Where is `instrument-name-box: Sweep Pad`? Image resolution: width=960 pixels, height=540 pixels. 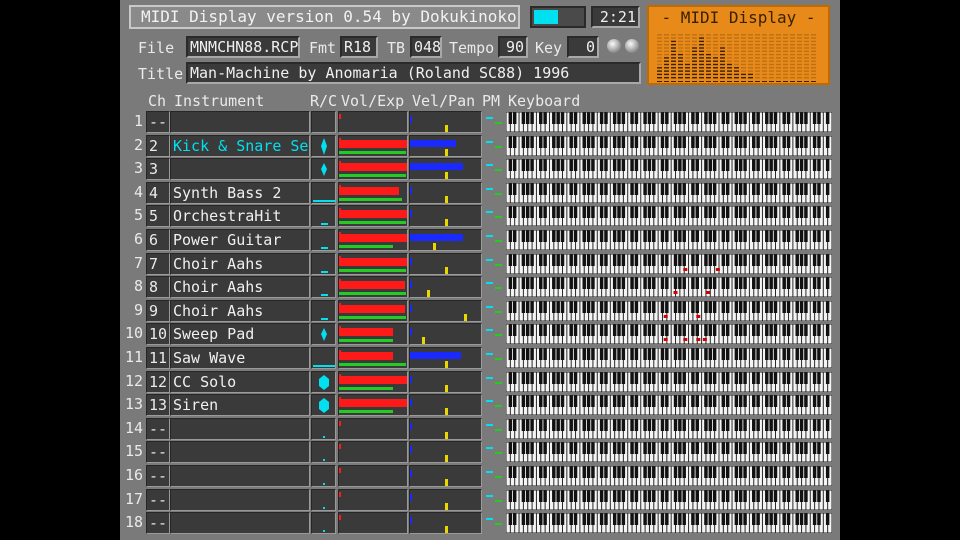
instrument-name-box: Sweep Pad is located at coordinates (240, 334).